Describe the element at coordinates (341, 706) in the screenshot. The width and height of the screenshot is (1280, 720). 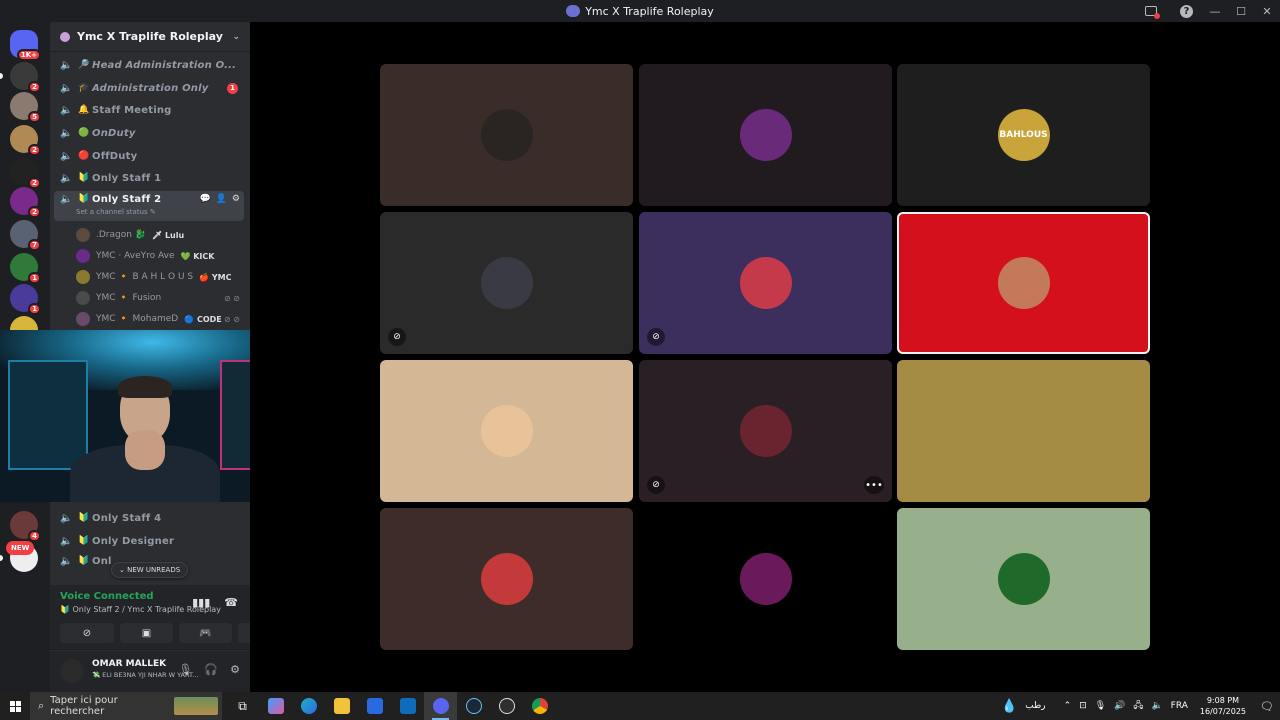
I see `file-explorer-icon` at that location.